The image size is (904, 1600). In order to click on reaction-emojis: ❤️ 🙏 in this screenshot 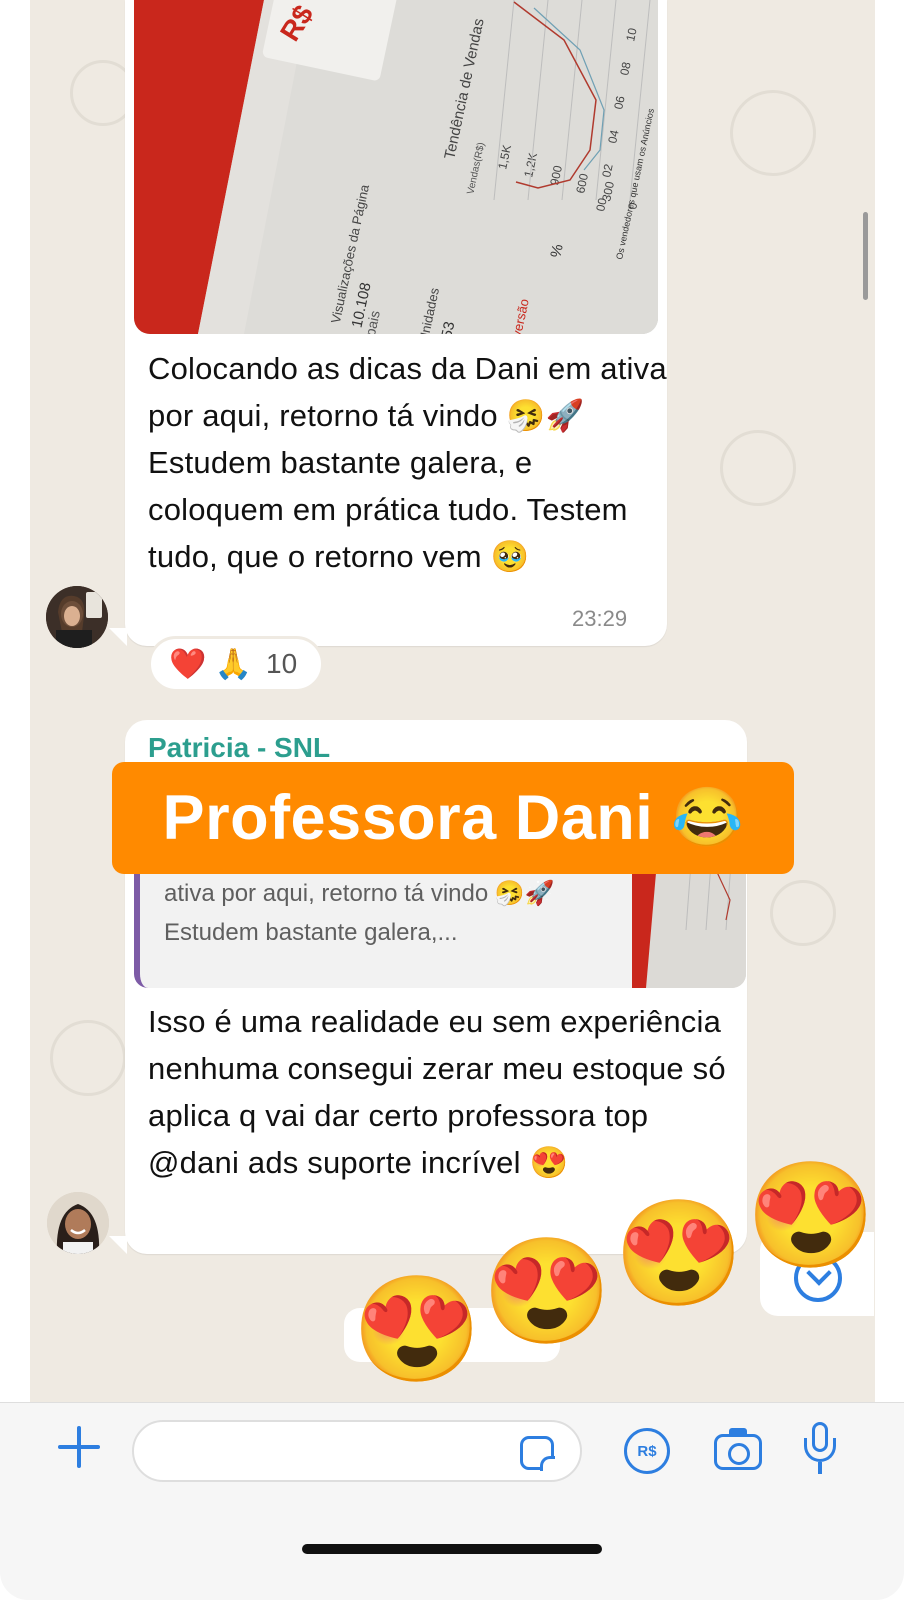, I will do `click(211, 664)`.